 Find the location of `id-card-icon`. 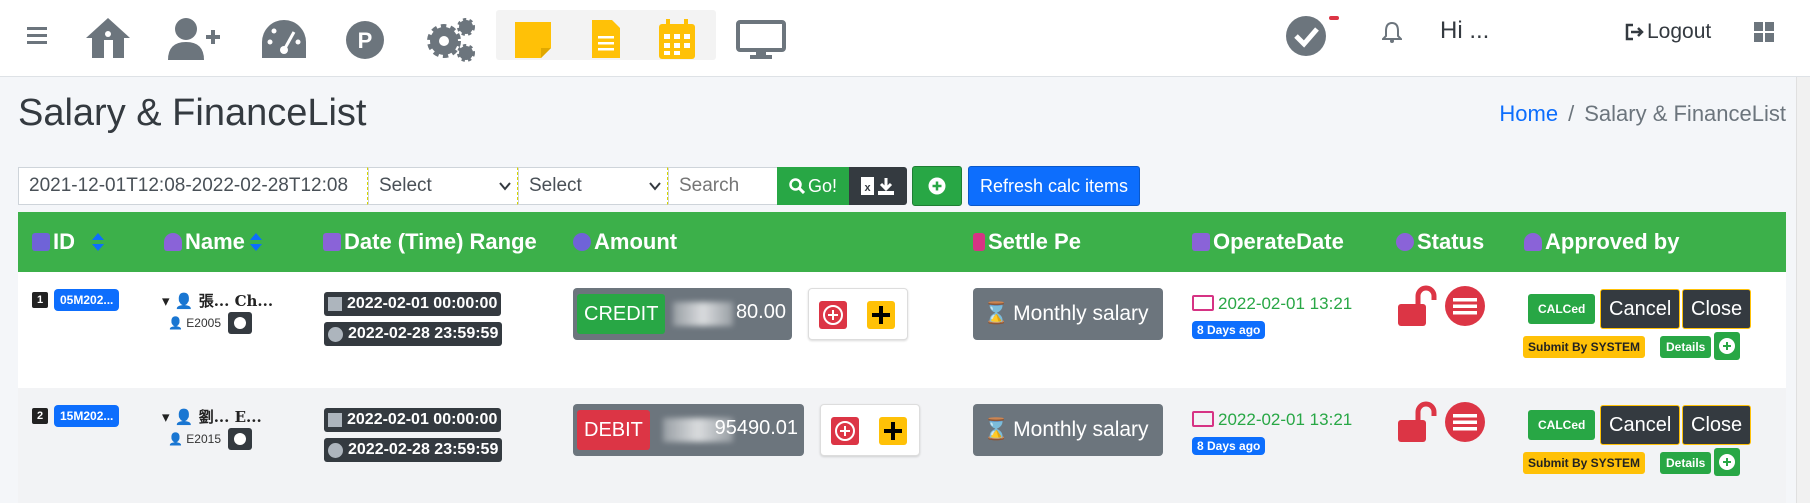

id-card-icon is located at coordinates (1203, 419).